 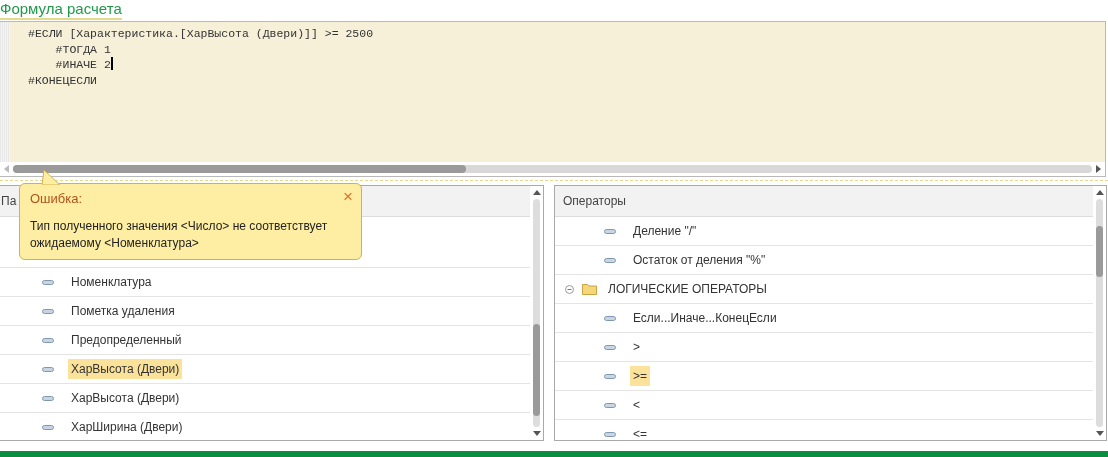 I want to click on tree-group-label: ЛОГИЧЕСКИЕ ОПЕРАТОРЫ, so click(x=687, y=289).